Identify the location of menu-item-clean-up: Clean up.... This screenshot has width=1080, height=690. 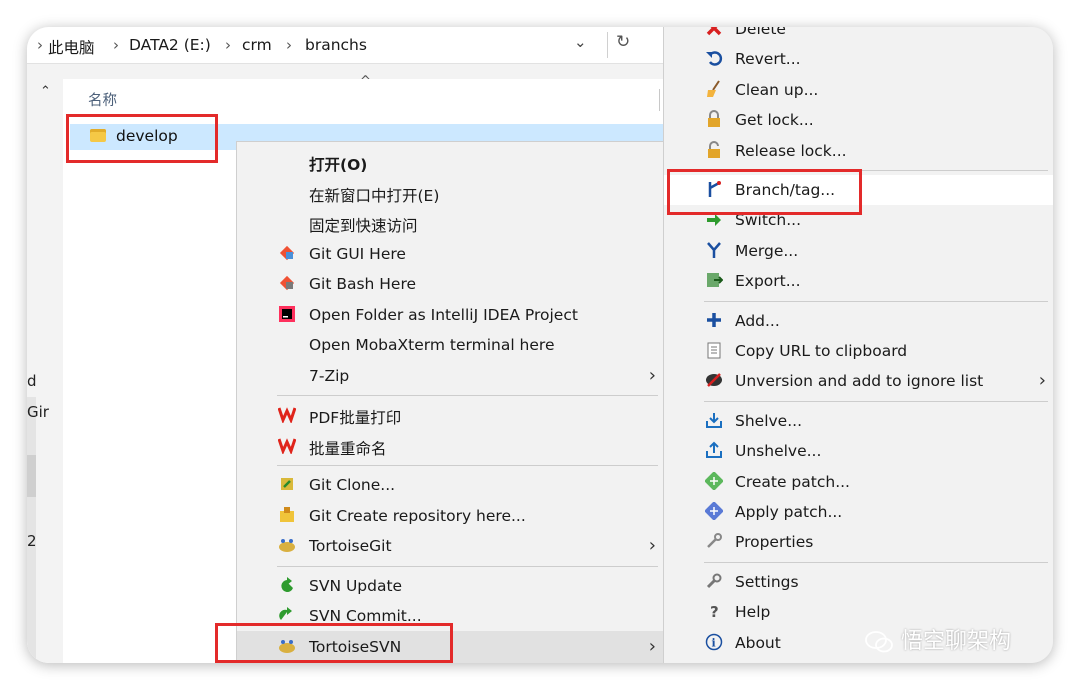
(858, 90).